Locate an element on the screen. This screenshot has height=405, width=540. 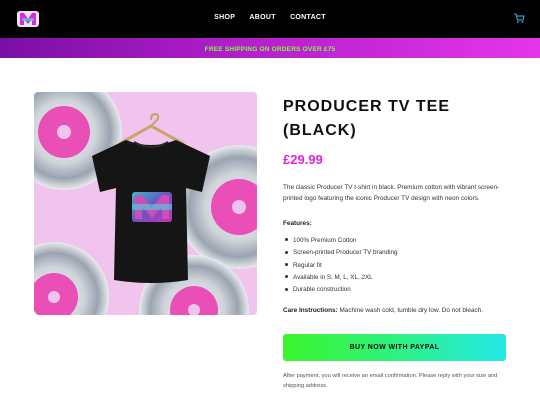
main-nav: SHOP ABOUT CONTACT is located at coordinates (270, 17).